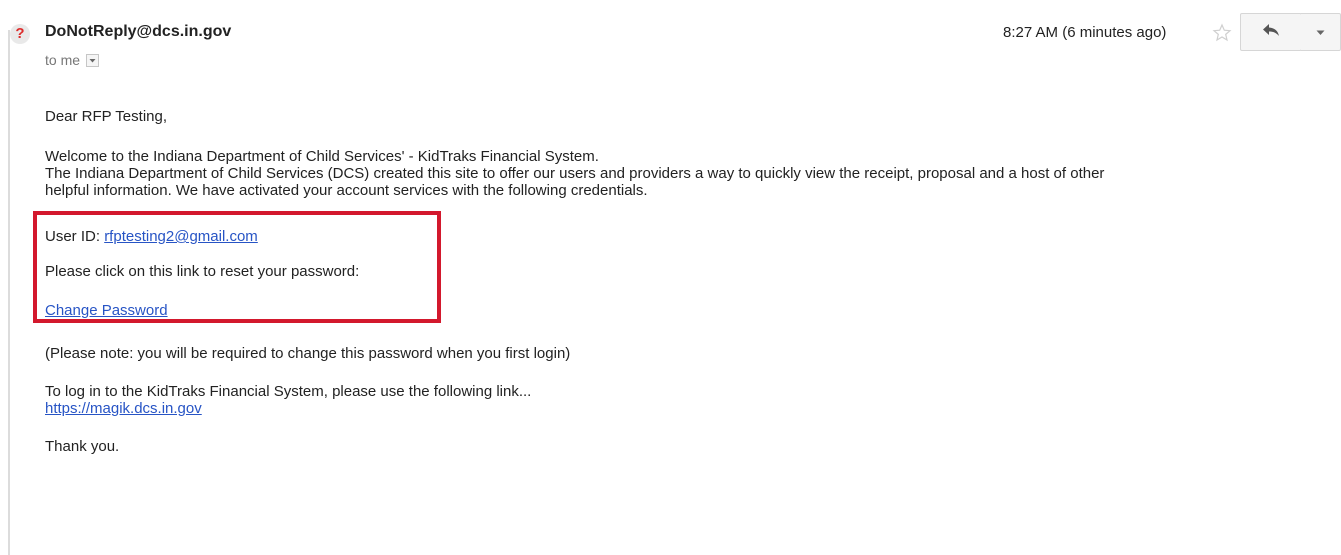  I want to click on change-password-link: Change Password, so click(106, 310).